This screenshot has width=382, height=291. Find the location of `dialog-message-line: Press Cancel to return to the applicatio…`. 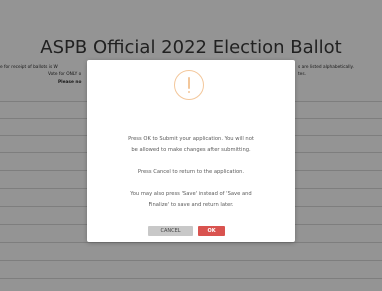

dialog-message-line: Press Cancel to return to the applicatio… is located at coordinates (191, 172).